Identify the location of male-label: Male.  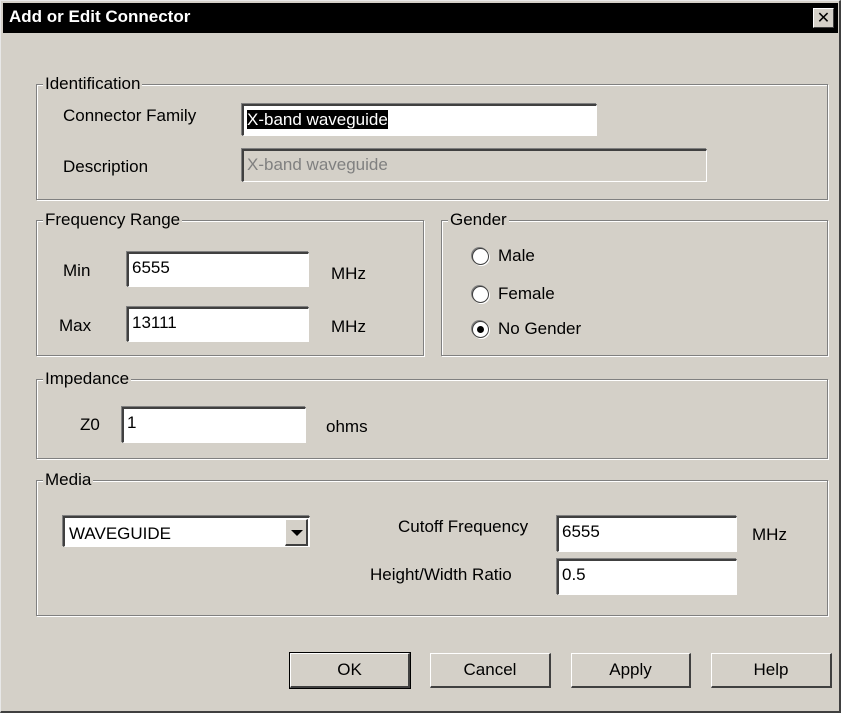
(516, 255).